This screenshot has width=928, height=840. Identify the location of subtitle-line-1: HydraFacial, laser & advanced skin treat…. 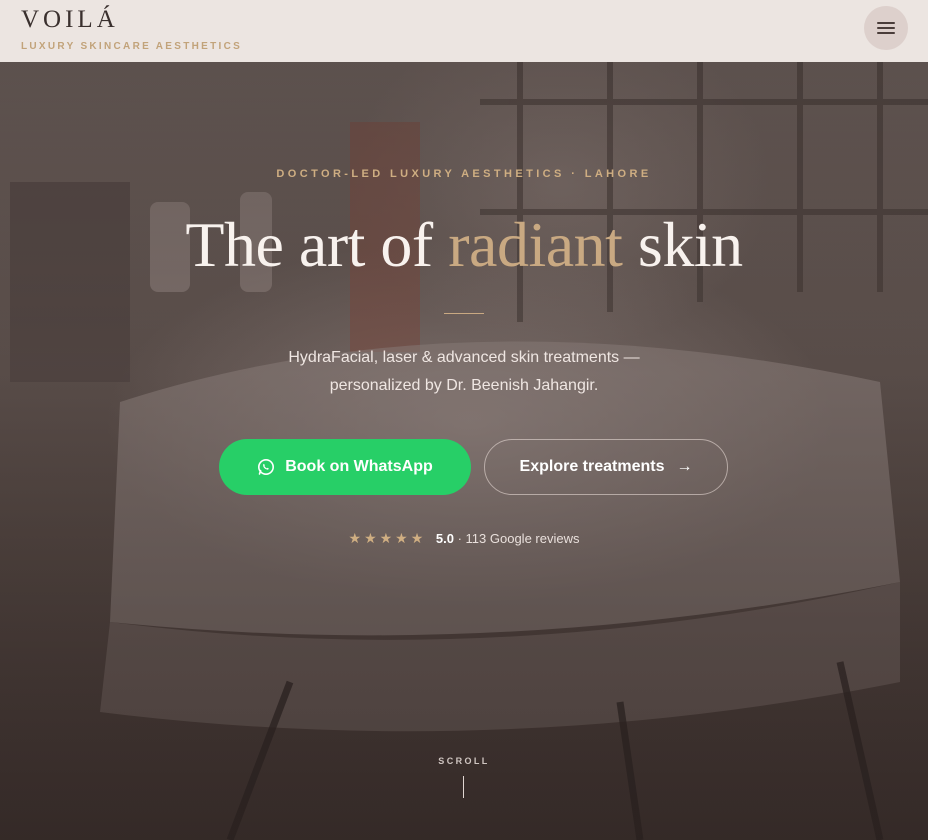
(464, 357).